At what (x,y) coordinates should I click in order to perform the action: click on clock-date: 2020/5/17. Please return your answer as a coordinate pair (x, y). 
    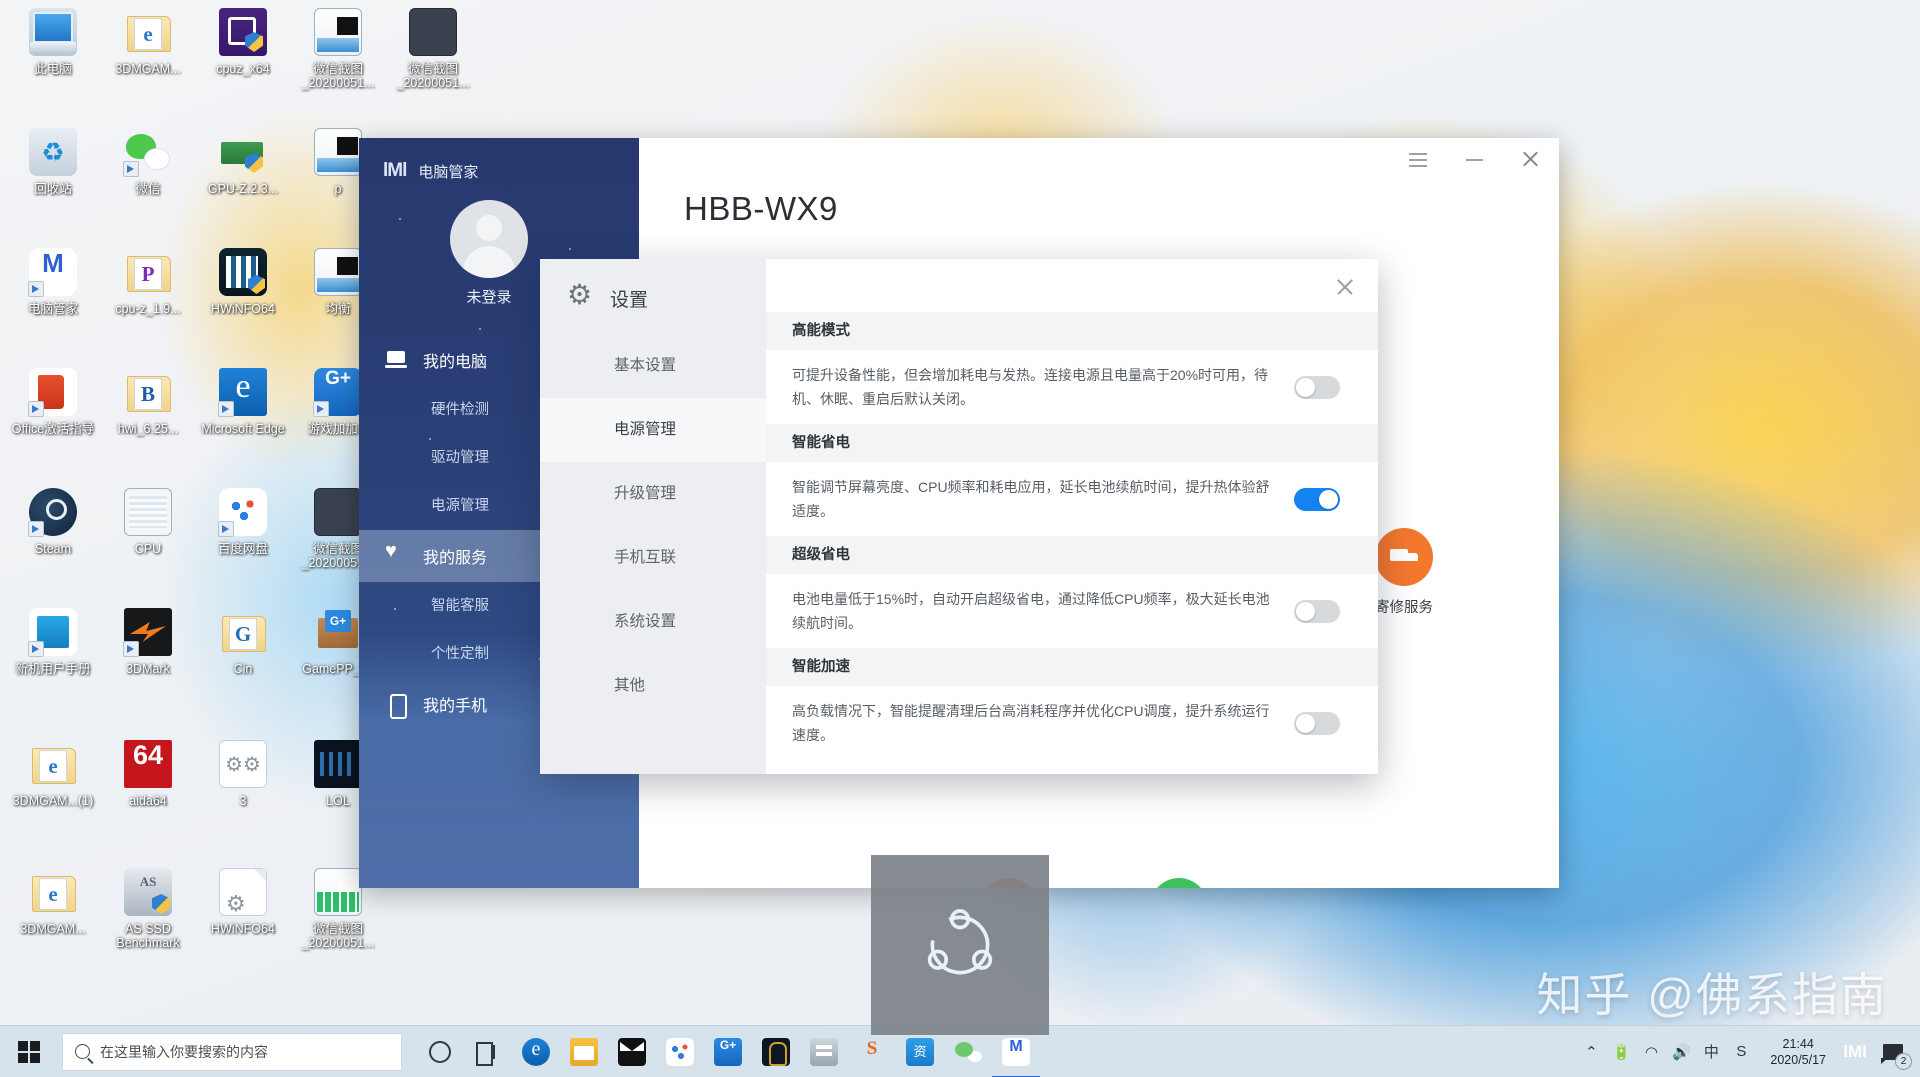
    Looking at the image, I should click on (1798, 1059).